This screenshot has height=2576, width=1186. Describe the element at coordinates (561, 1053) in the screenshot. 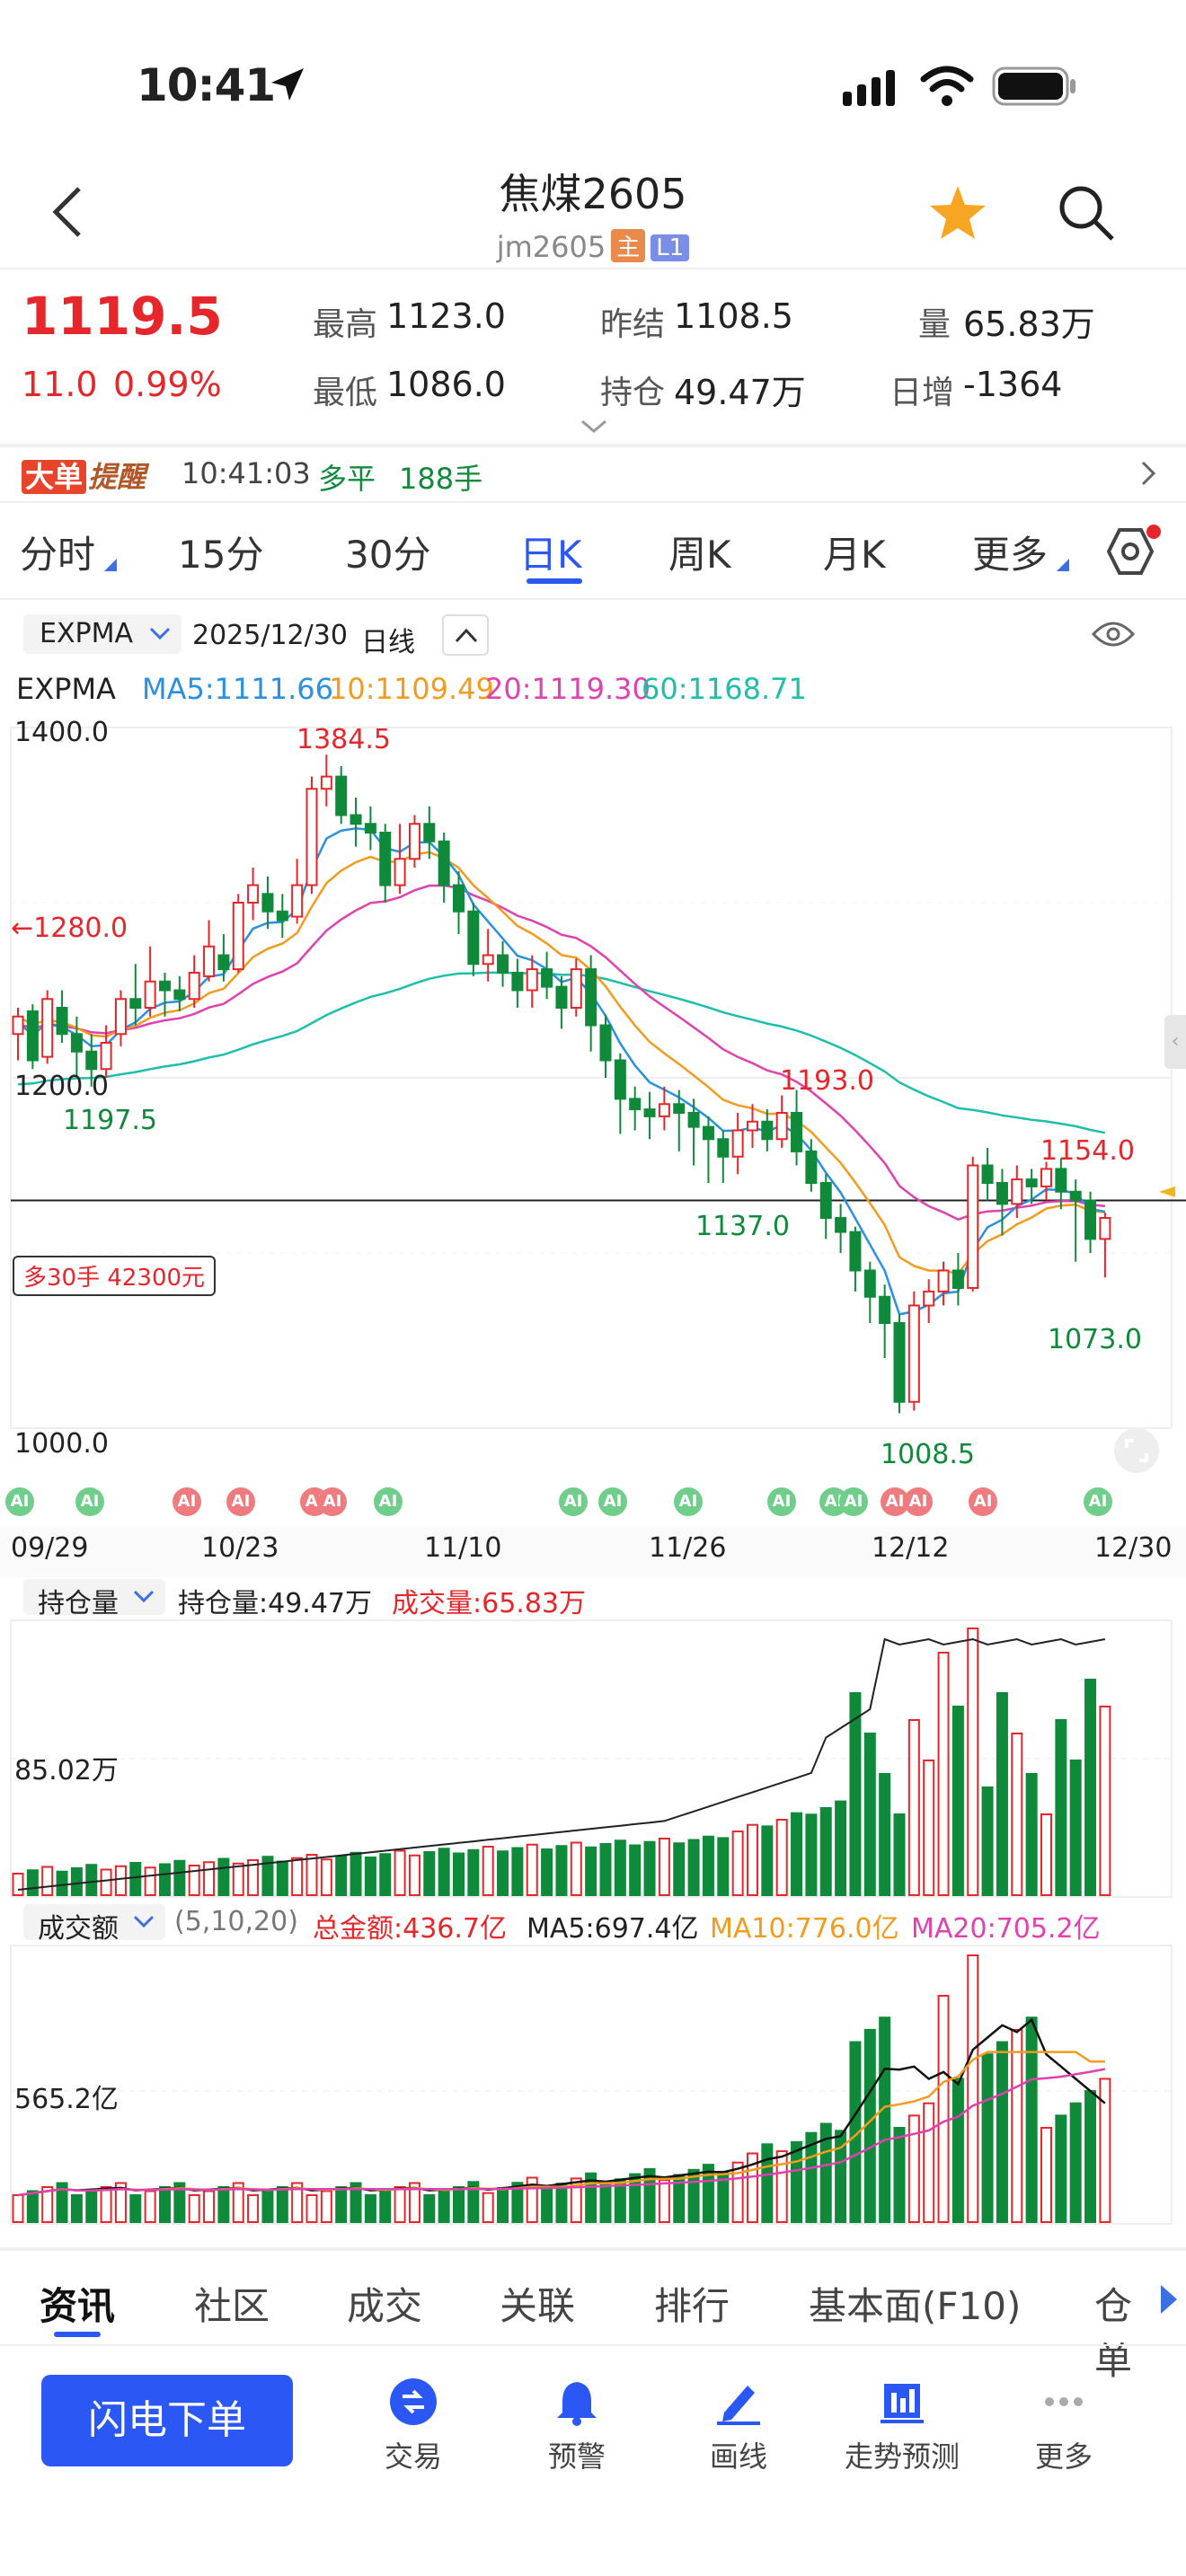

I see `ema20-line` at that location.